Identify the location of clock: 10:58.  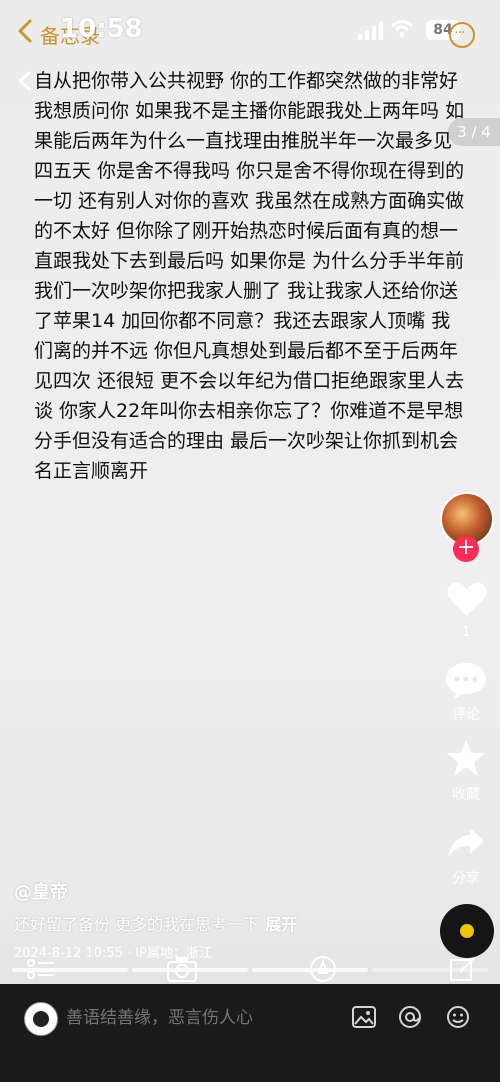
(101, 29).